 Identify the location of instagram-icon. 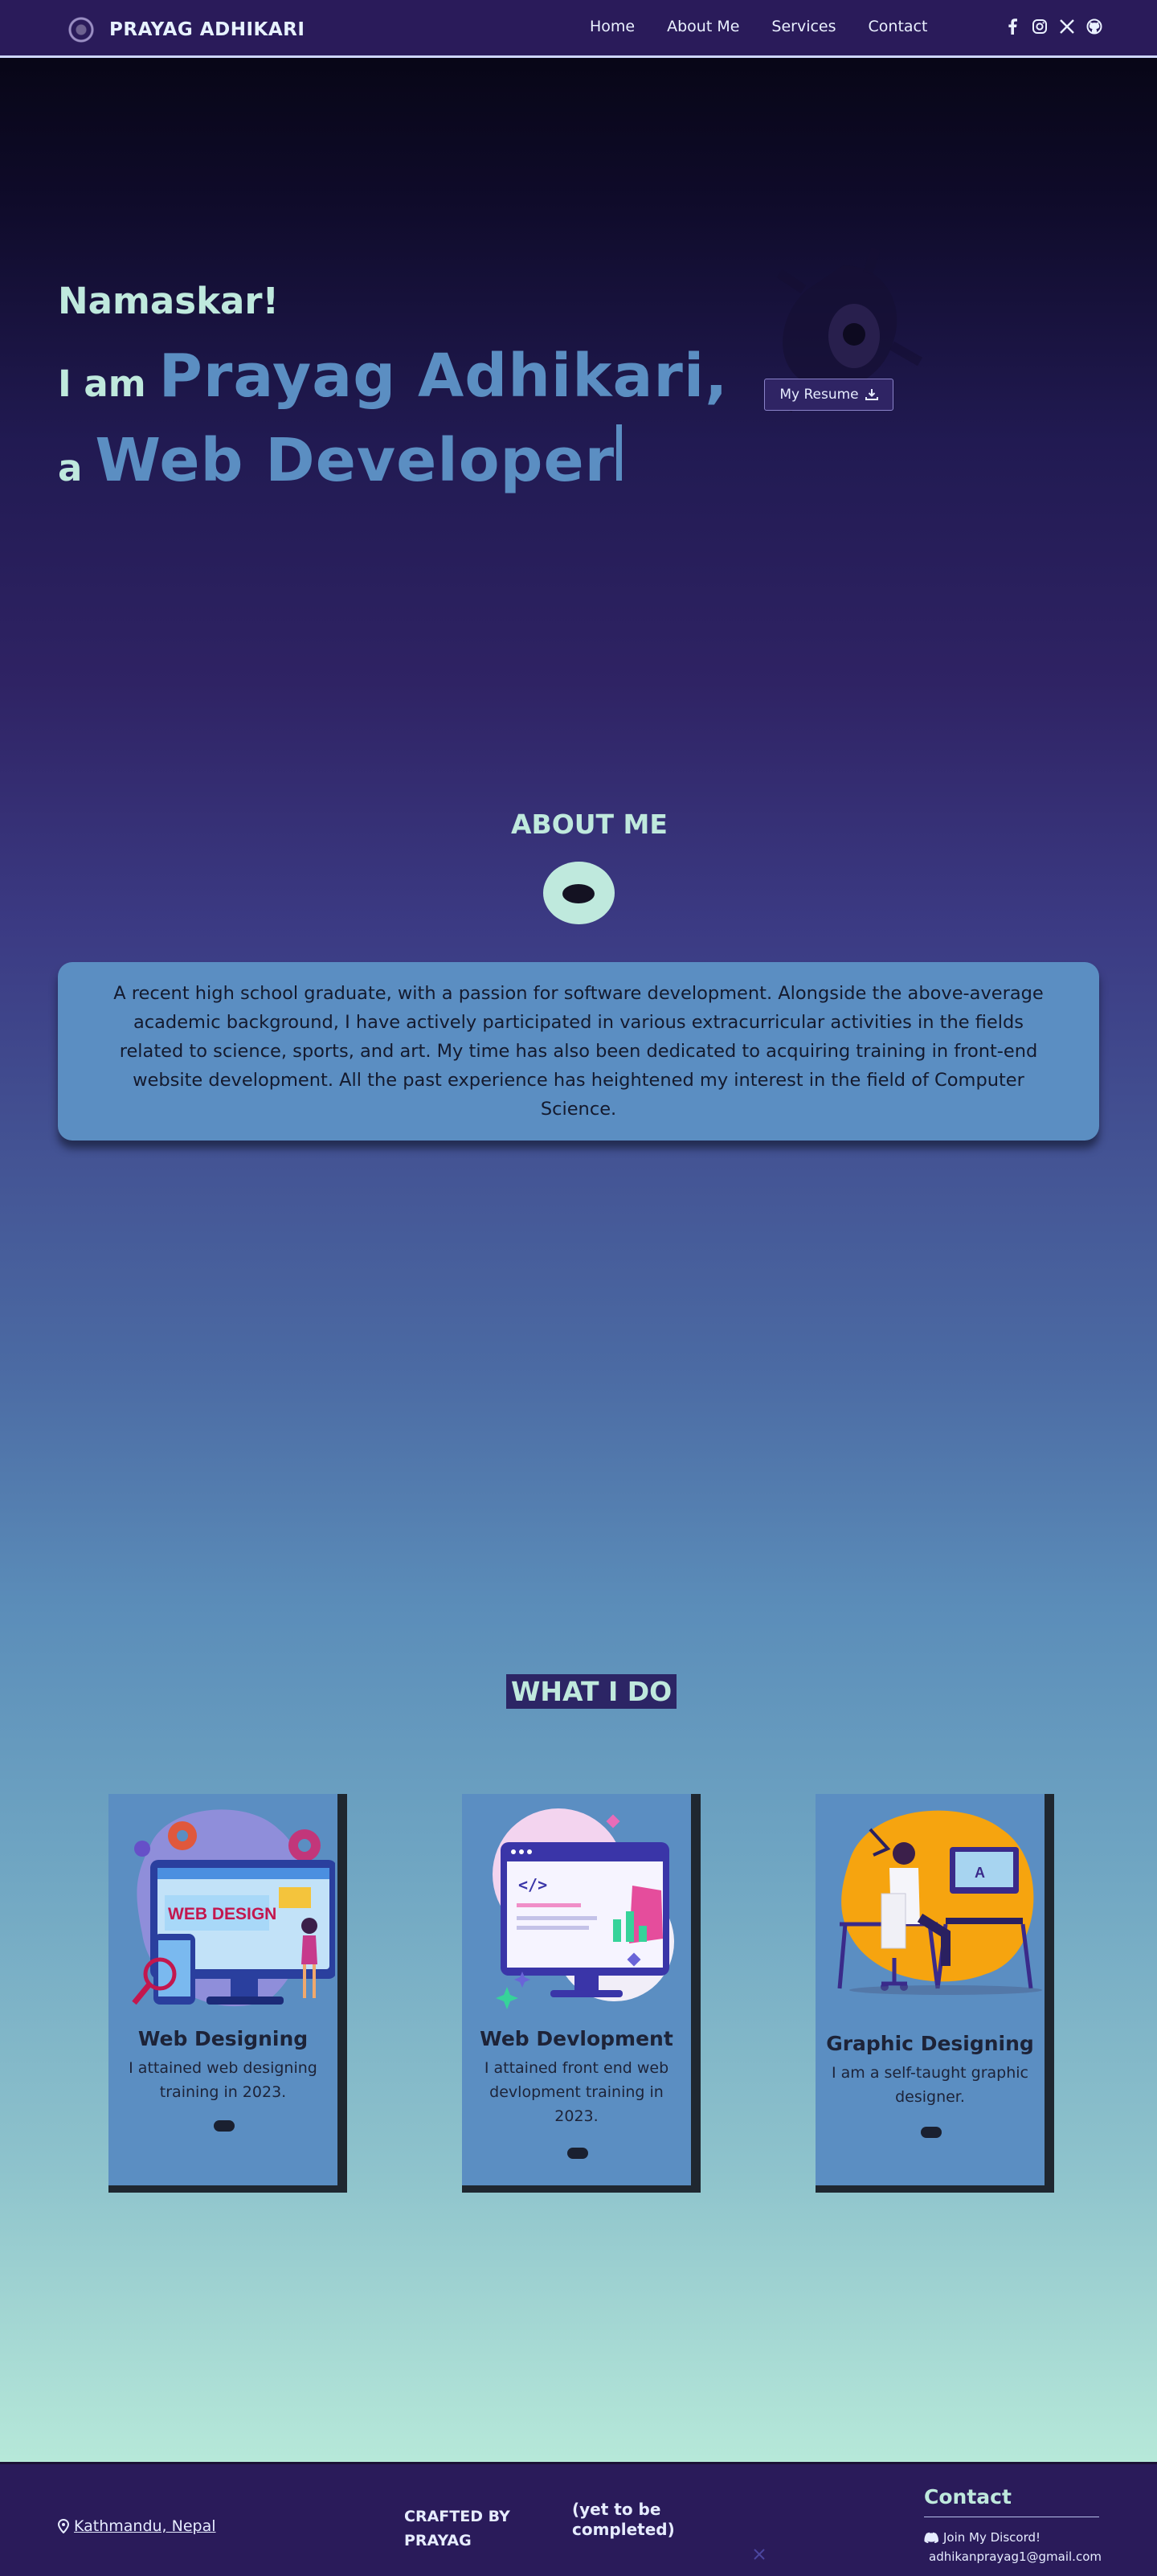
(1040, 26).